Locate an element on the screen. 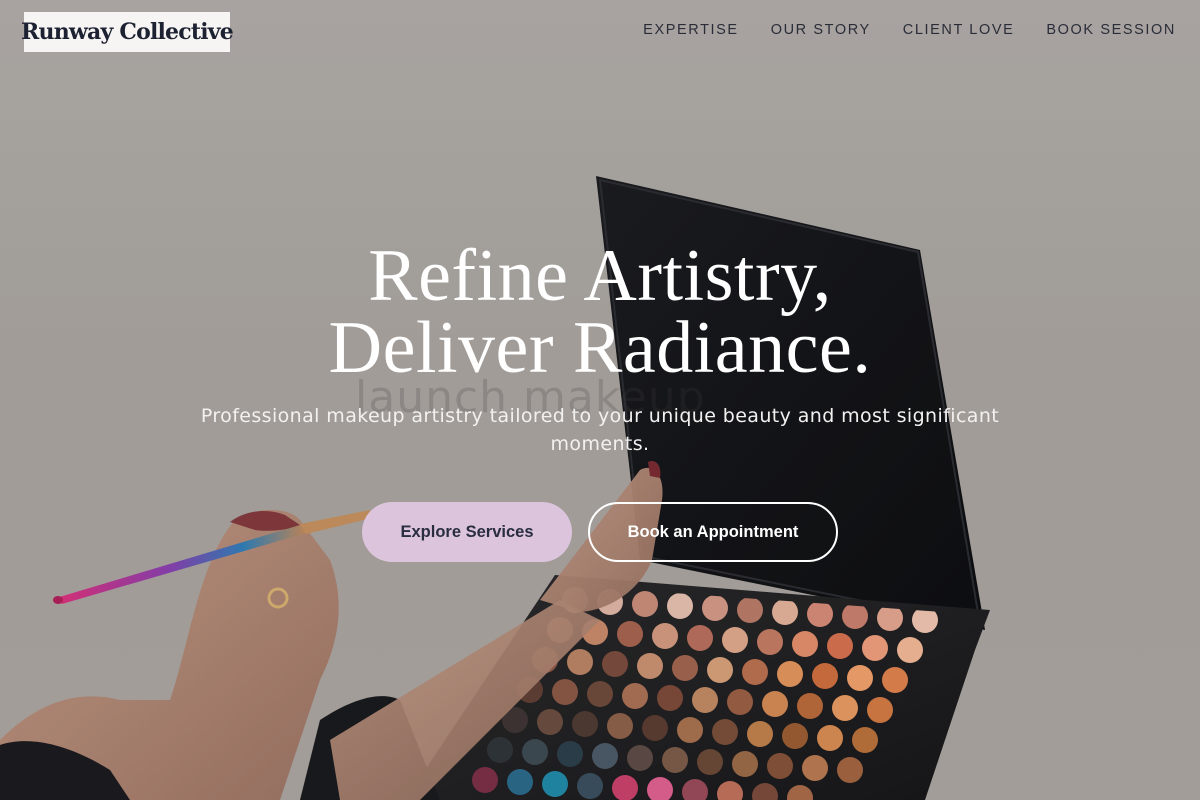 Image resolution: width=1200 pixels, height=800 pixels. explore-services-button: Explore Services is located at coordinates (467, 532).